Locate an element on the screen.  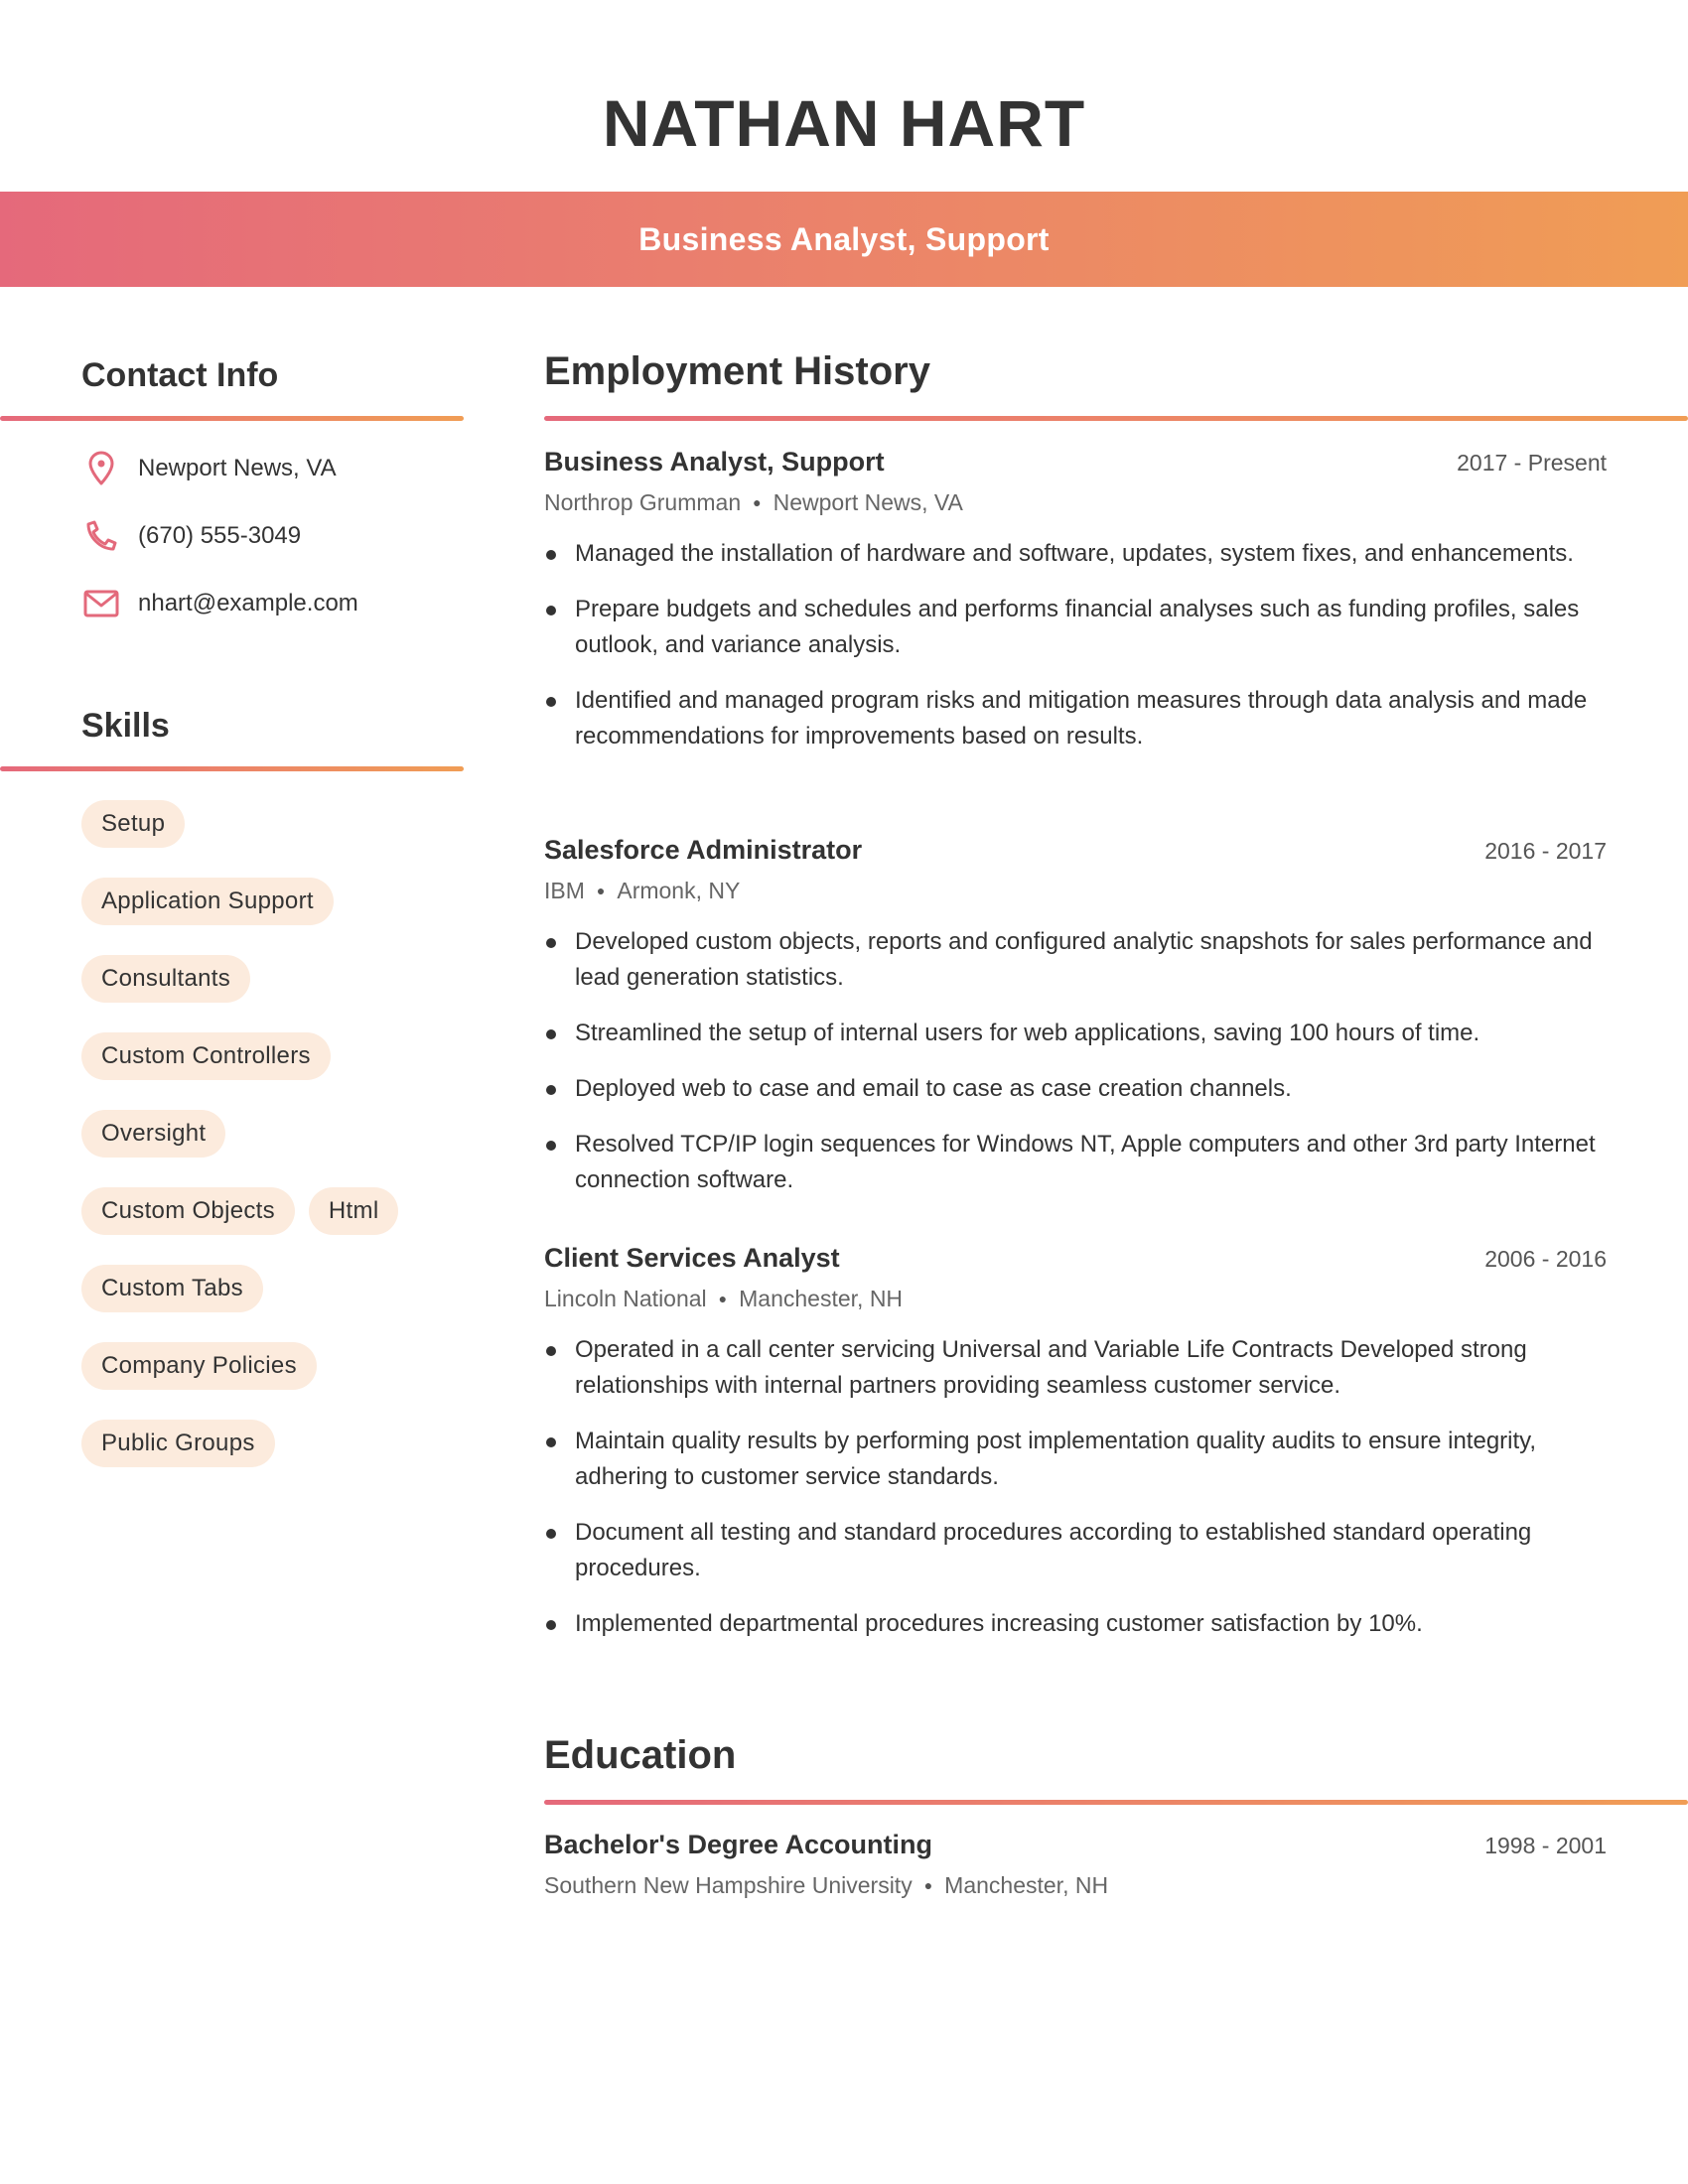
title-banner: Business Analyst, Support is located at coordinates (844, 239).